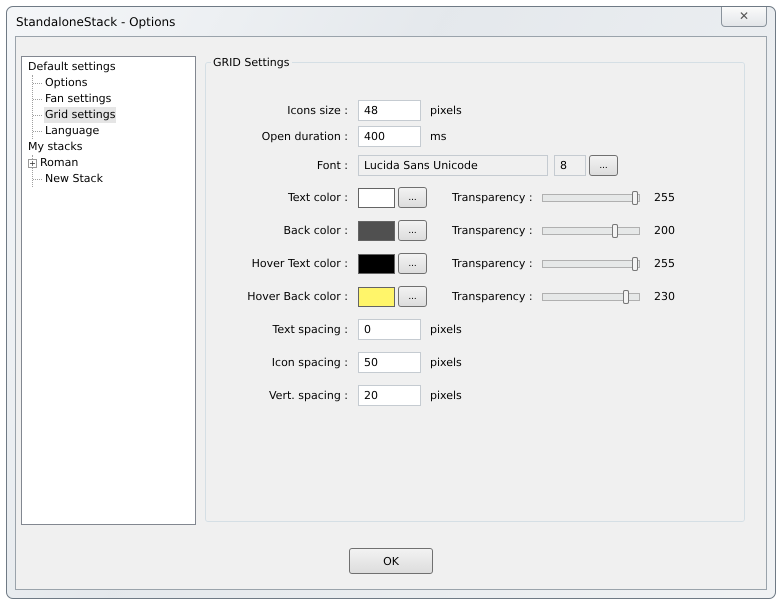 The height and width of the screenshot is (605, 782). I want to click on tree-item: Options, so click(66, 83).